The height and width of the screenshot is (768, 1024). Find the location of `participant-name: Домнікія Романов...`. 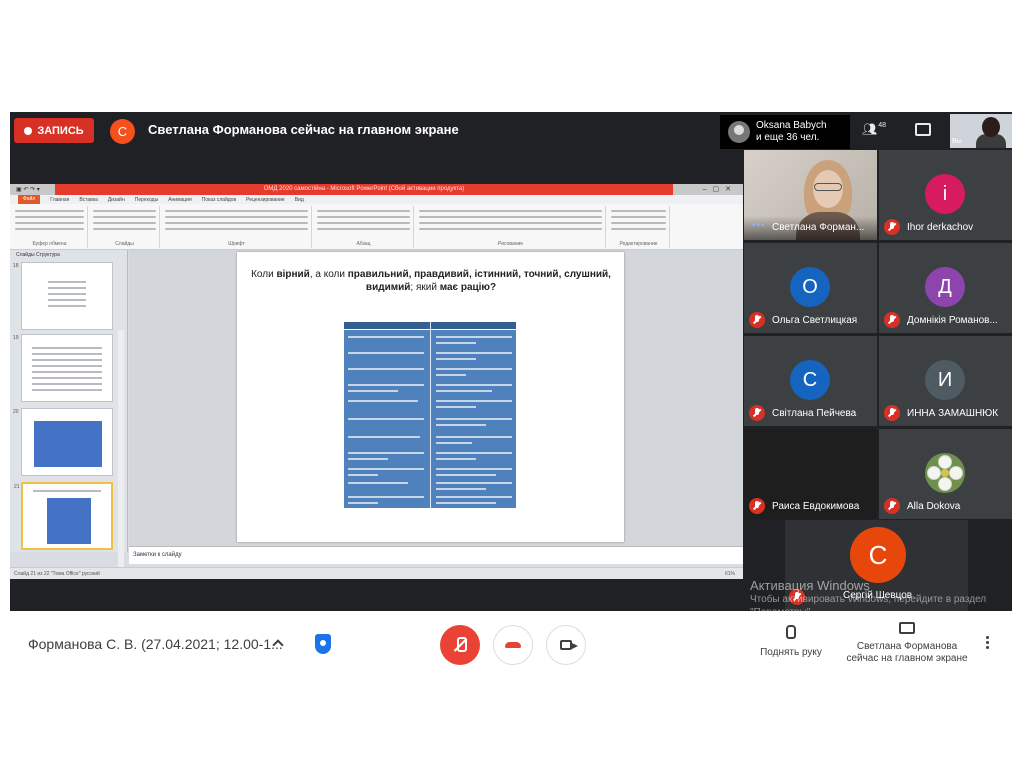

participant-name: Домнікія Романов... is located at coordinates (952, 320).